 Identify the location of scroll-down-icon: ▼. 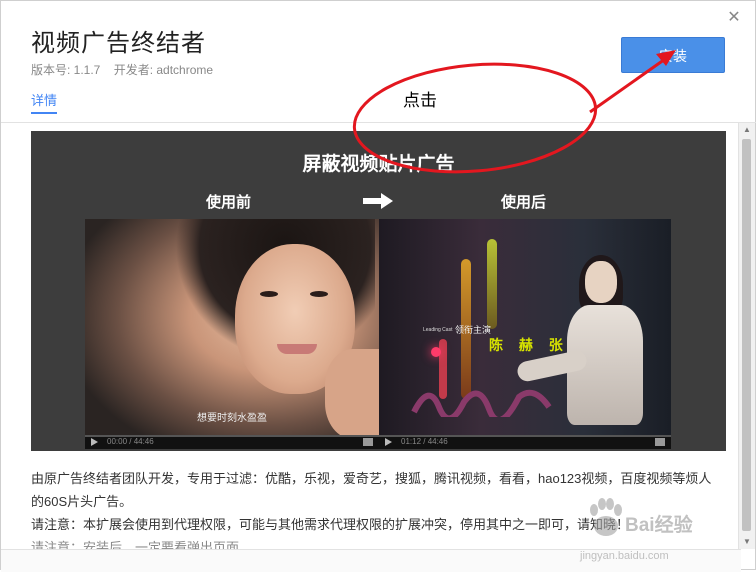
(747, 542).